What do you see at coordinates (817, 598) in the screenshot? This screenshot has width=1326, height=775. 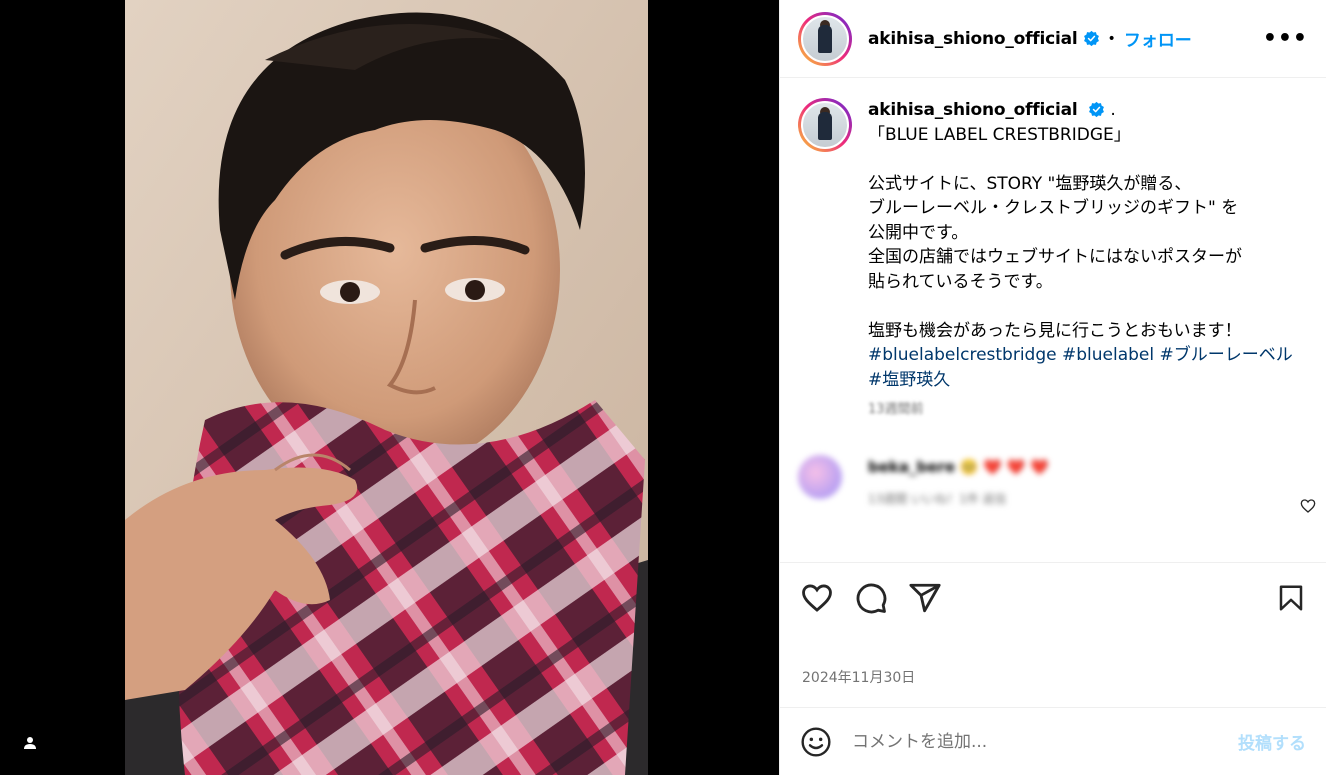 I see `heart-icon` at bounding box center [817, 598].